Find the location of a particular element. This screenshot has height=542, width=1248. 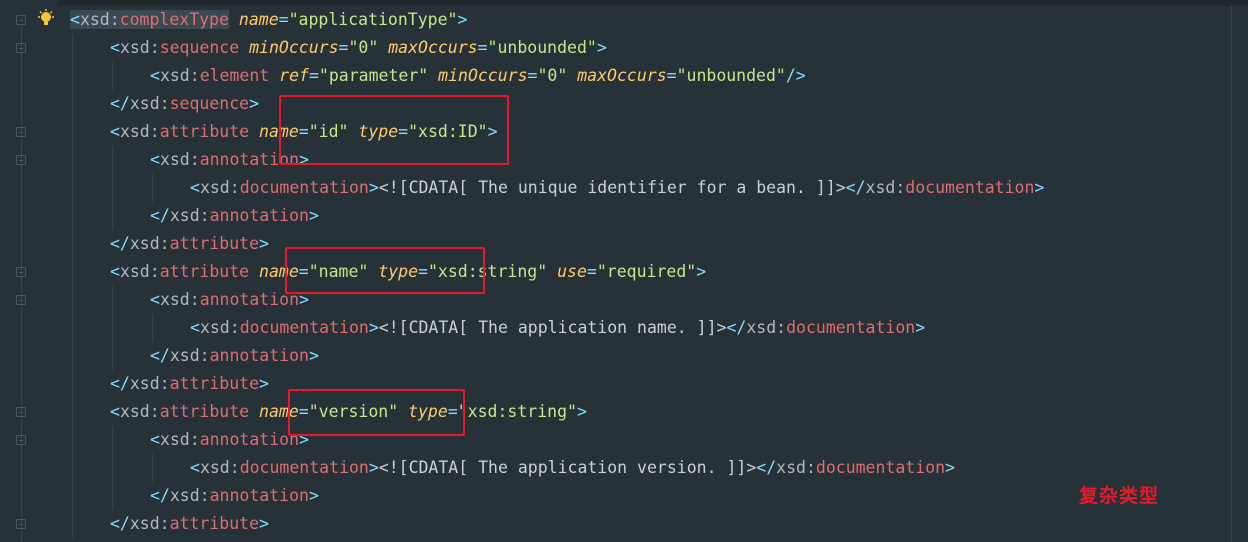

code-line: </xsd:sequence> is located at coordinates (184, 104).